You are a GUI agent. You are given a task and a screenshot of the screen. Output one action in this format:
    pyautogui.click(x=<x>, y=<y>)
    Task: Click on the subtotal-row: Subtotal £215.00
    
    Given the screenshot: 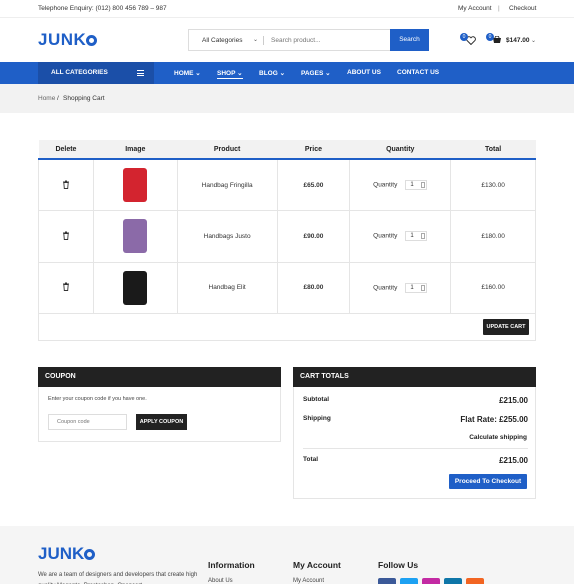 What is the action you would take?
    pyautogui.click(x=415, y=400)
    